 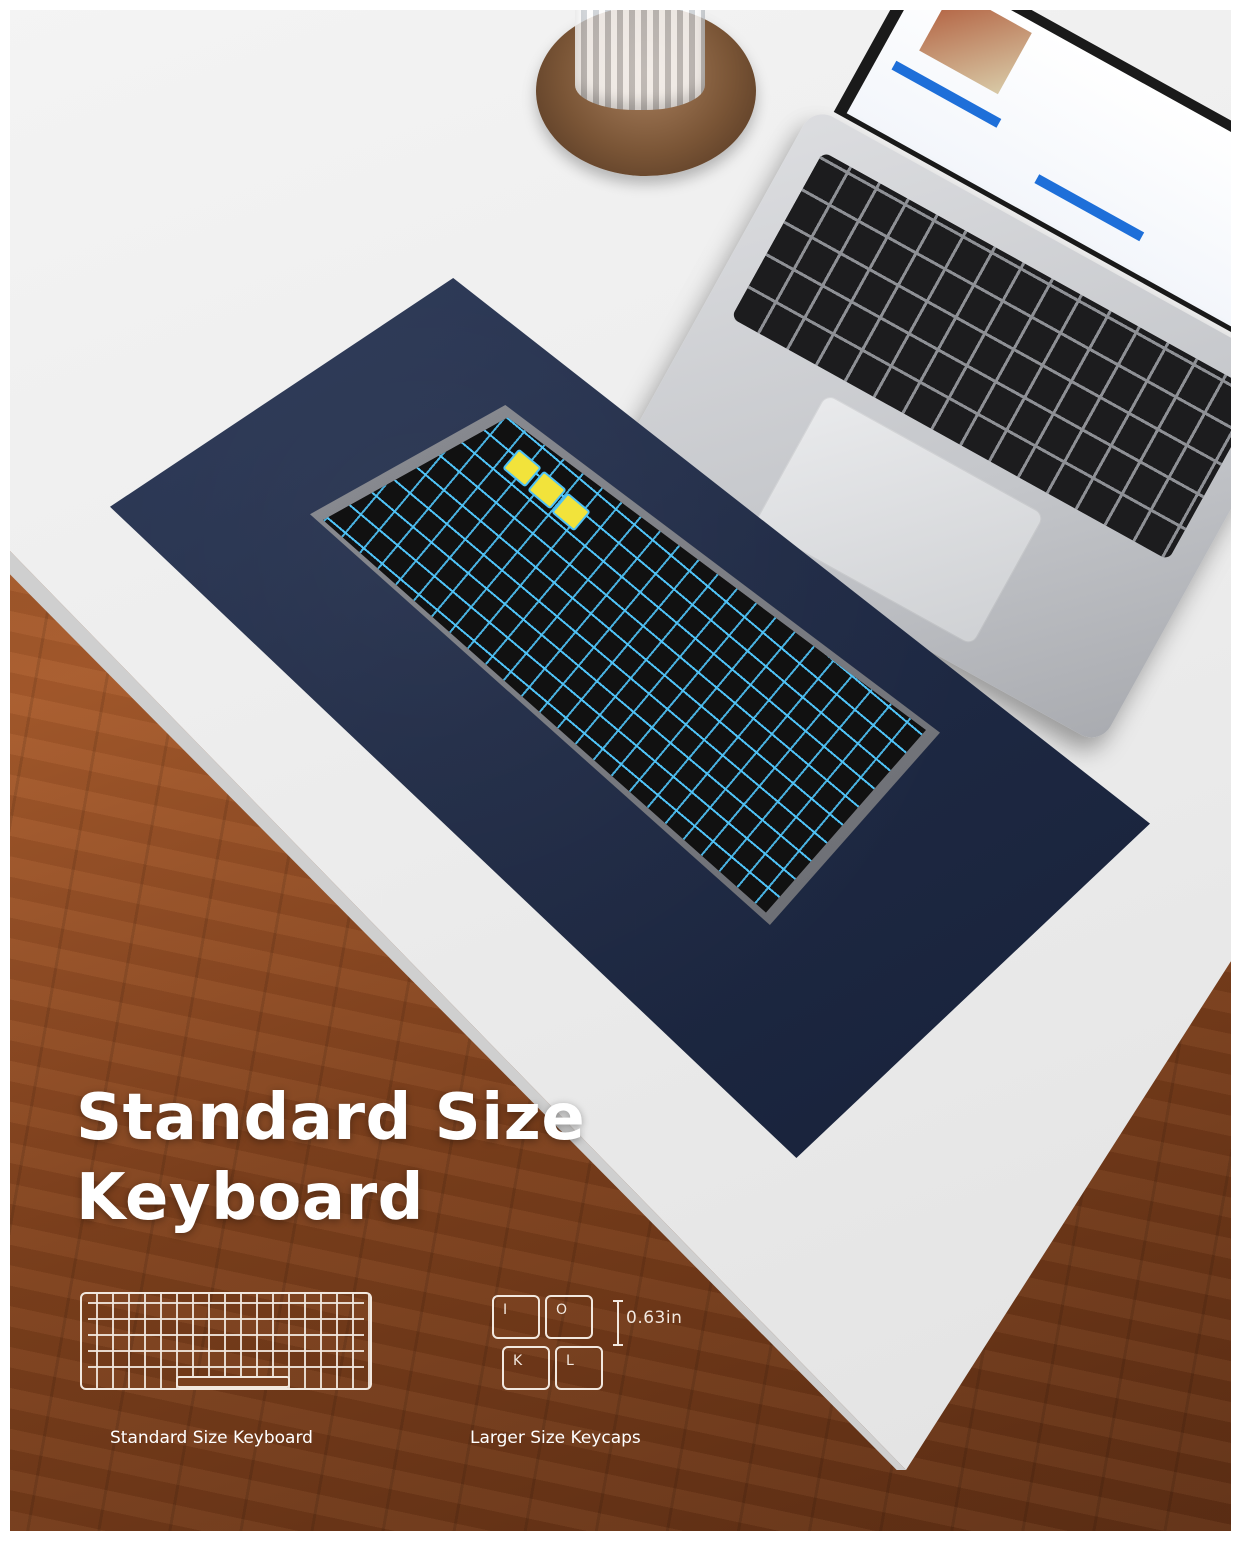 What do you see at coordinates (250, 1198) in the screenshot?
I see `headline-line-2: Keyboard` at bounding box center [250, 1198].